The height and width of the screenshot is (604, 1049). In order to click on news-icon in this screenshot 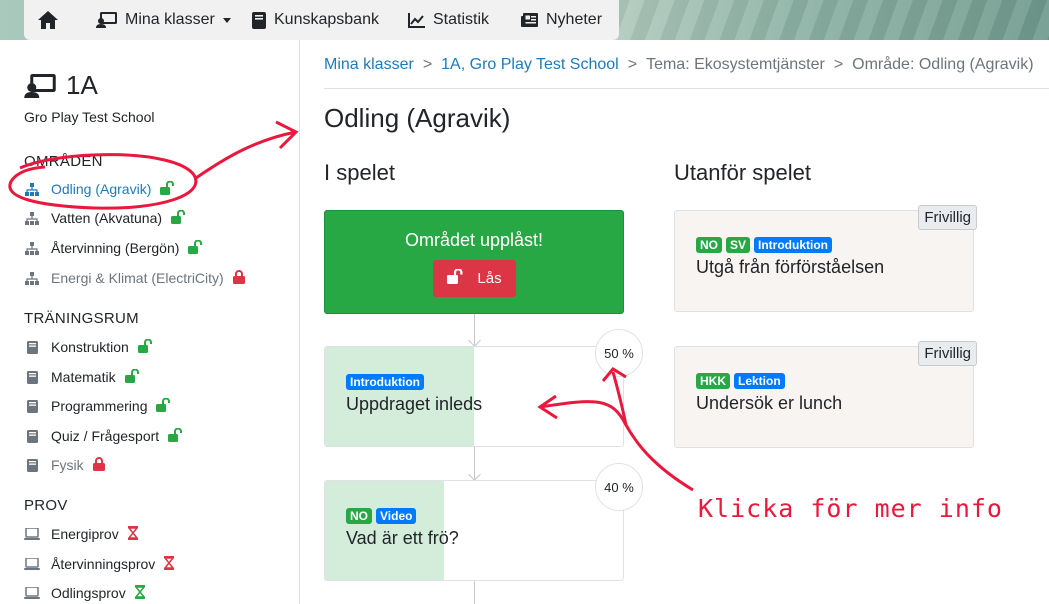, I will do `click(529, 20)`.